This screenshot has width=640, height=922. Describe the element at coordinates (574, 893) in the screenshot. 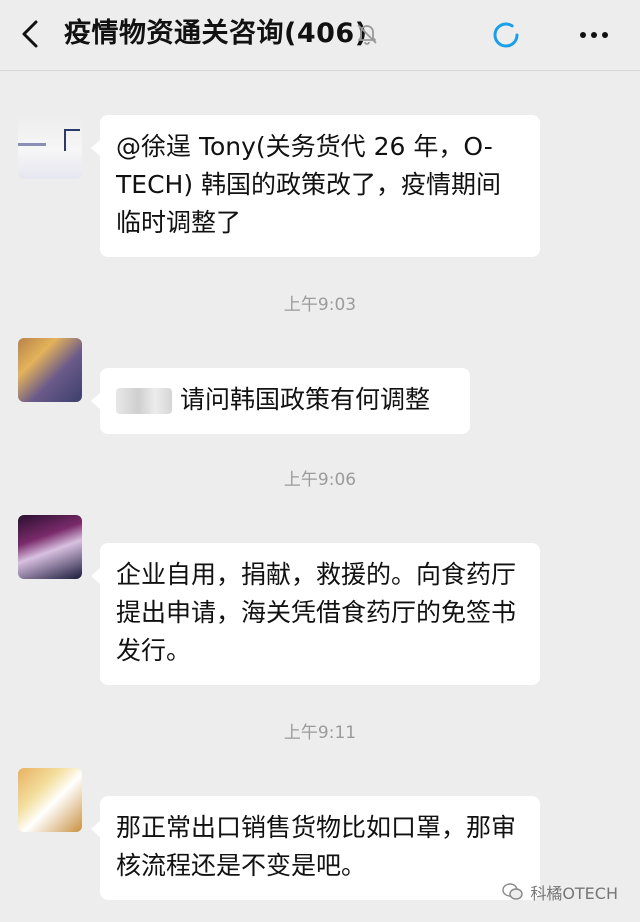

I see `watermark-text: 科橘OTECH` at that location.